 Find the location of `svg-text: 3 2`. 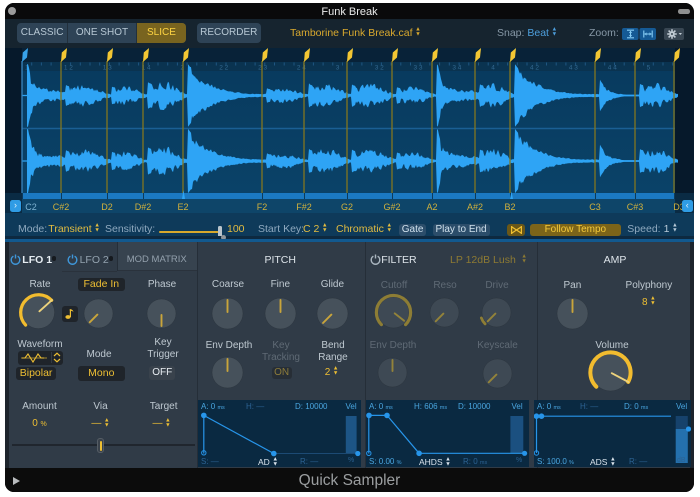

svg-text: 3 2 is located at coordinates (379, 68).